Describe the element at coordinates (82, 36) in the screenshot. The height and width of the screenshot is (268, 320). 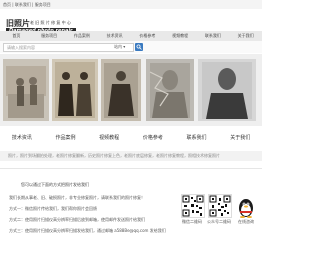
I see `nav-item-cases: 作品案例` at that location.